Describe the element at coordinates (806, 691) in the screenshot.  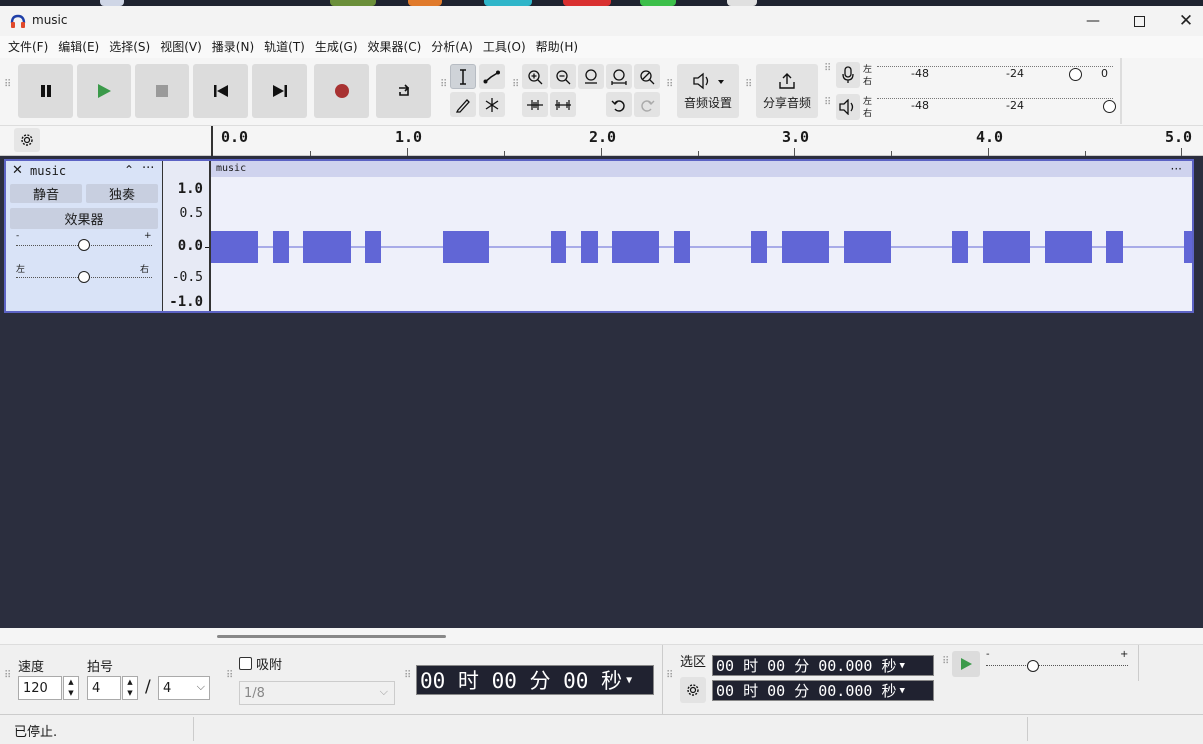
I see `selection-end-value: 00 时 00 分 00.000 秒` at that location.